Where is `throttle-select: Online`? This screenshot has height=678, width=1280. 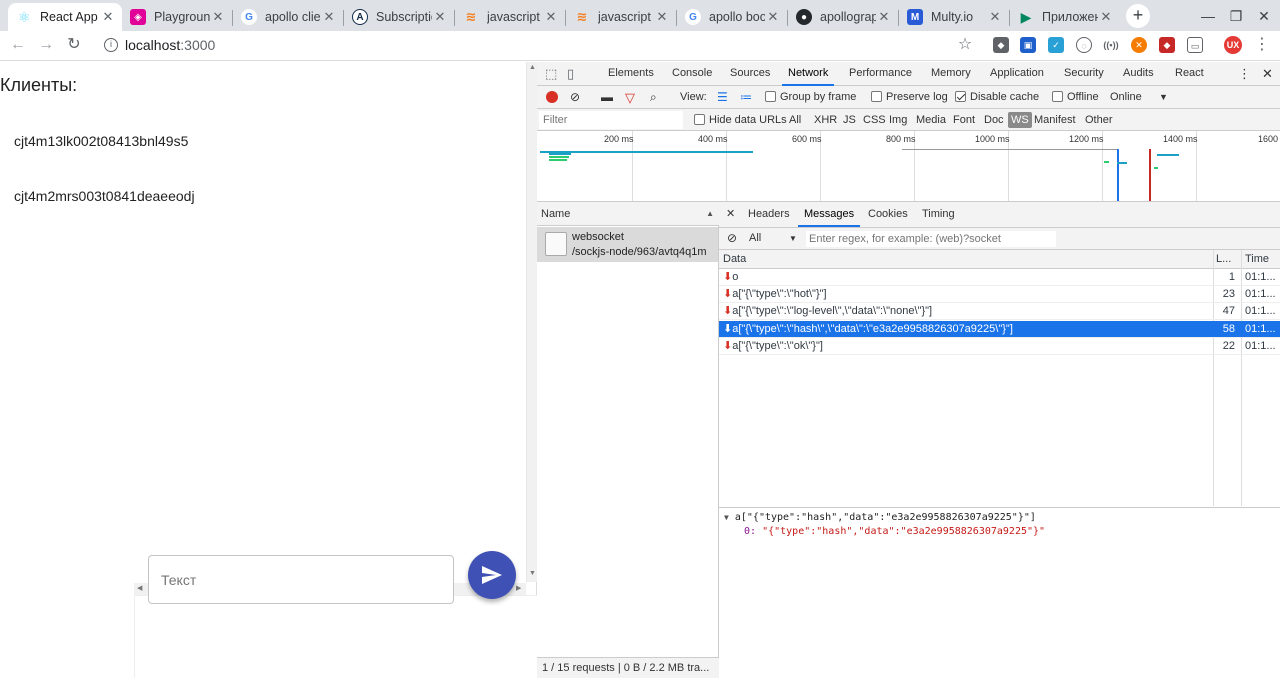 throttle-select: Online is located at coordinates (1126, 97).